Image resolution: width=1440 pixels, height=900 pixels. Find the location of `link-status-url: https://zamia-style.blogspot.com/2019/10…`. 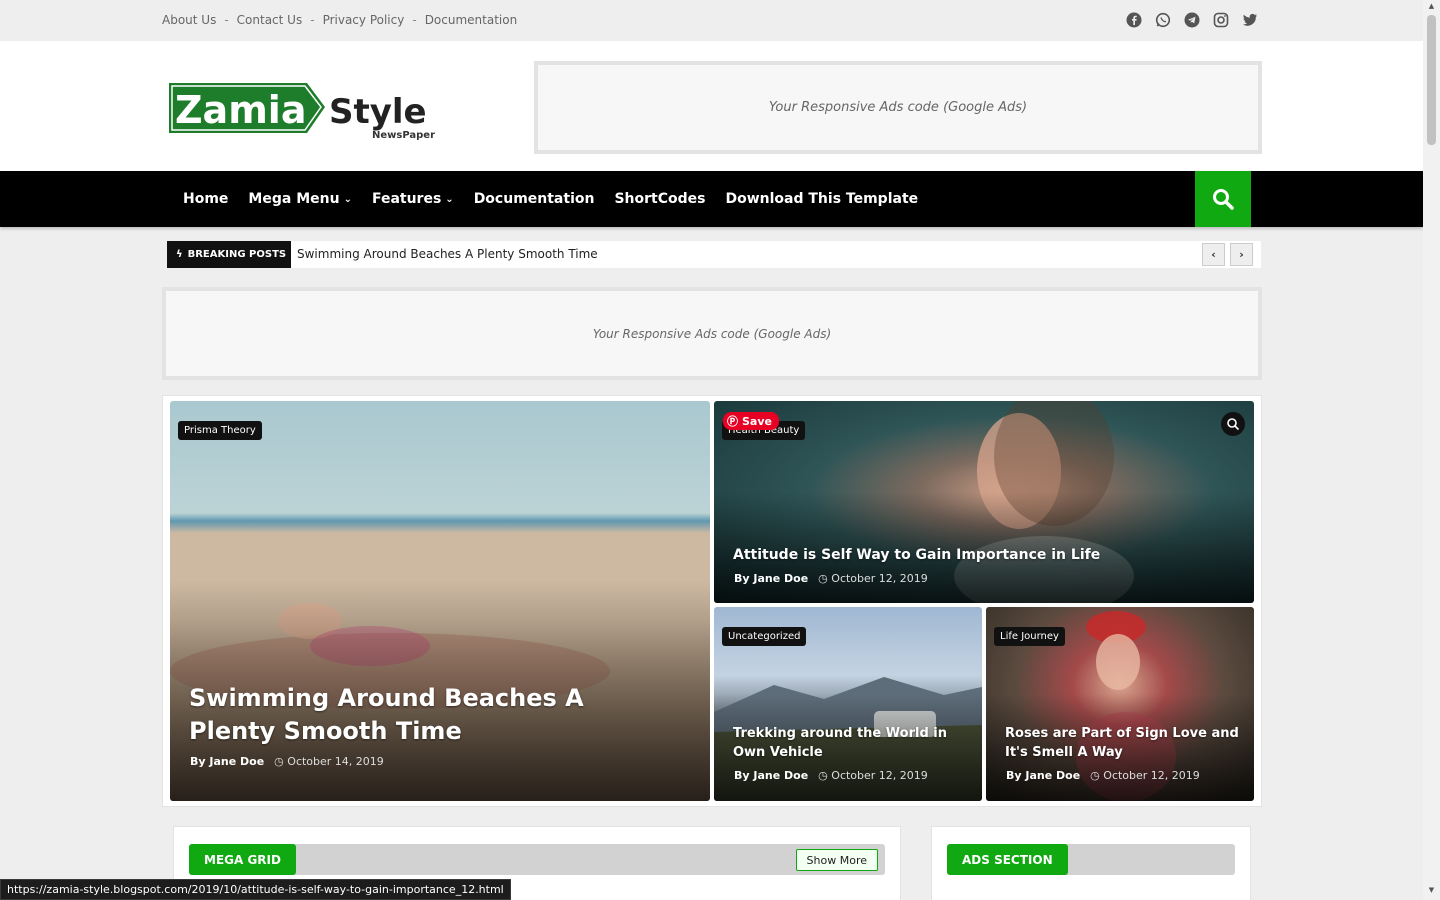

link-status-url: https://zamia-style.blogspot.com/2019/10… is located at coordinates (255, 889).